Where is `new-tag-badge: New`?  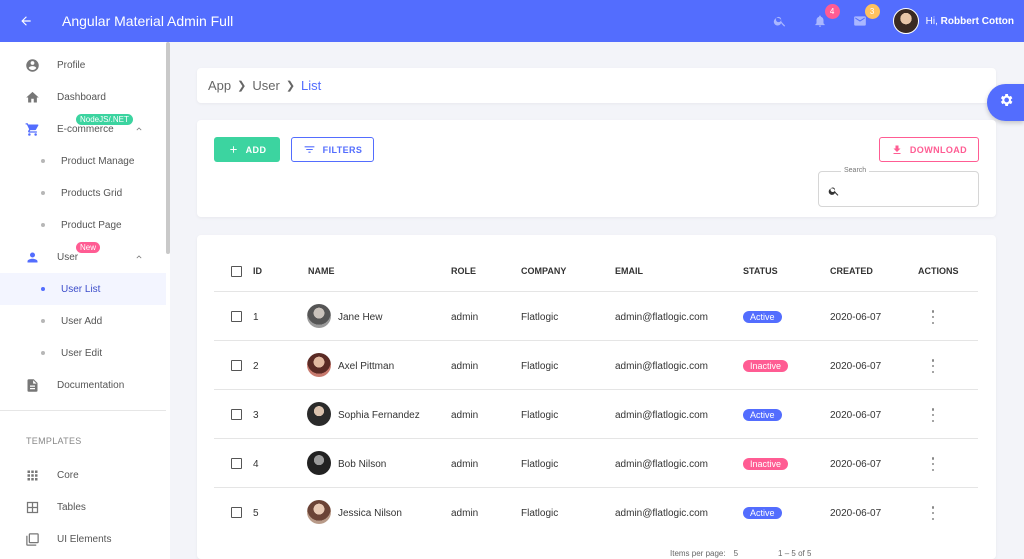
new-tag-badge: New is located at coordinates (88, 247).